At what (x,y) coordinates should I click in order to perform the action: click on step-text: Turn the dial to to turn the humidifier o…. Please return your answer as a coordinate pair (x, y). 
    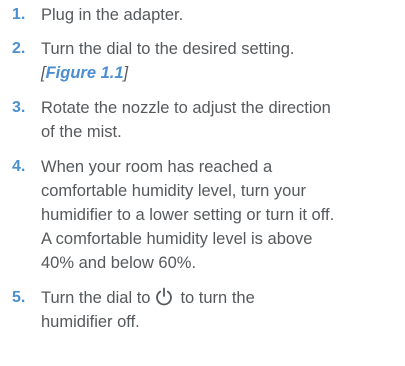
    Looking at the image, I should click on (221, 310).